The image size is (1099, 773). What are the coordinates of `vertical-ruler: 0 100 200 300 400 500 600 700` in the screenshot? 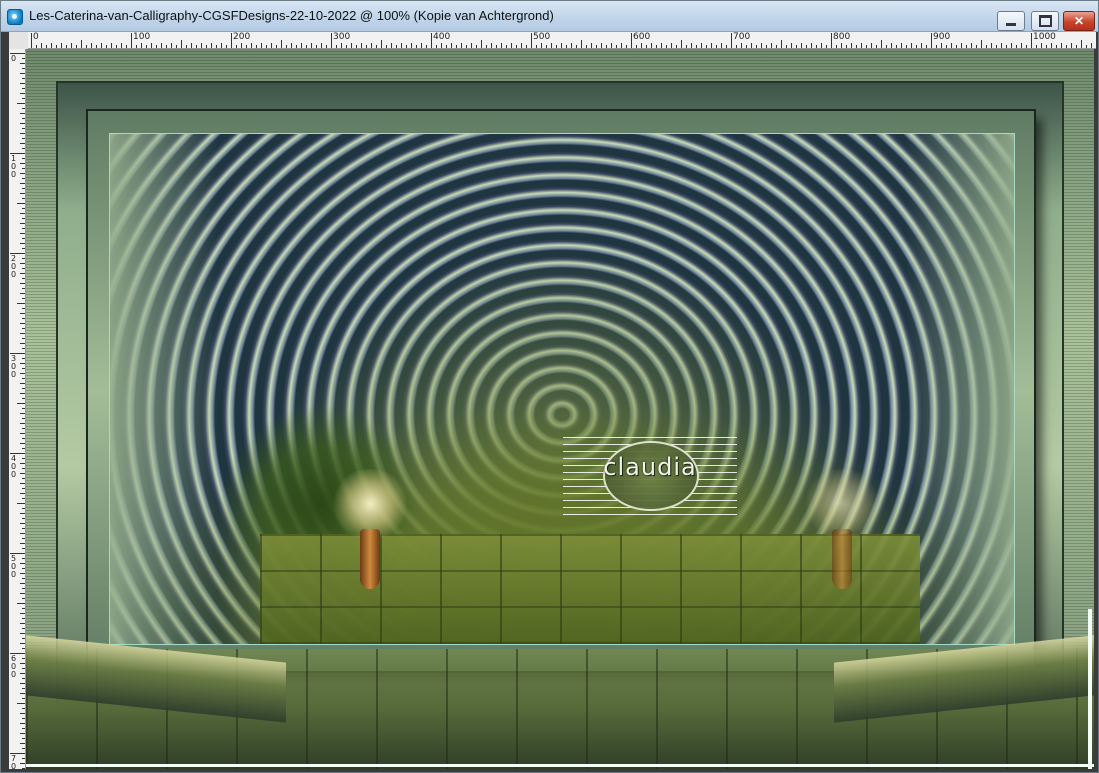 It's located at (17, 409).